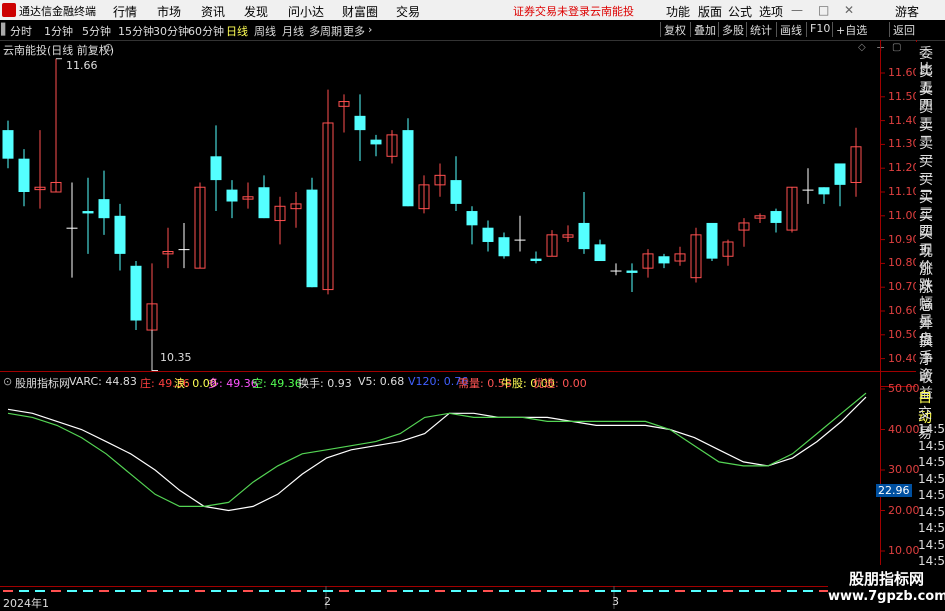 The width and height of the screenshot is (945, 611). I want to click on price-tick-label: 10.80, so click(904, 263).